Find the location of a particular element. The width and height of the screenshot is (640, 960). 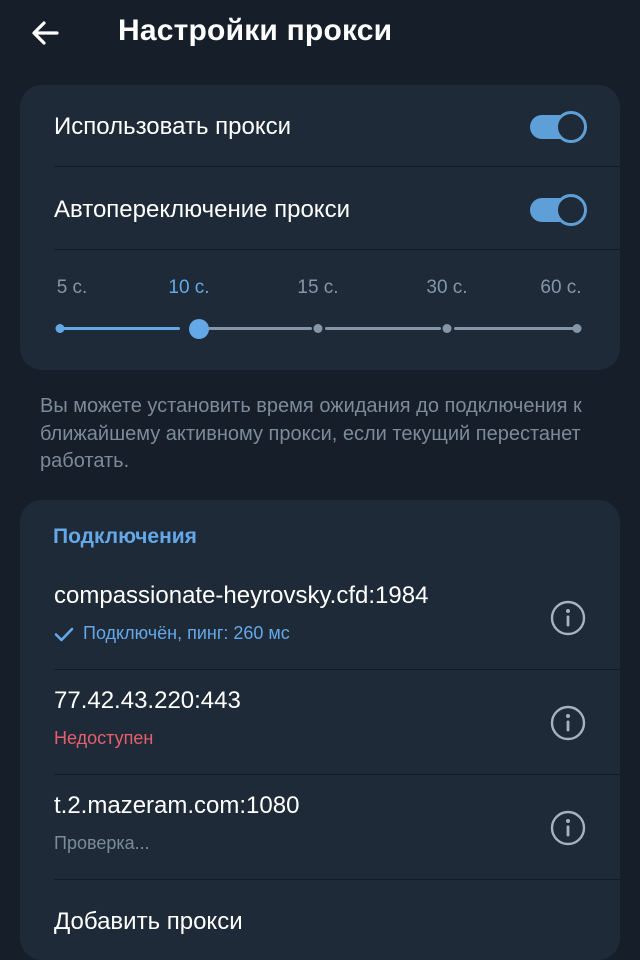

slider-knob is located at coordinates (199, 329).